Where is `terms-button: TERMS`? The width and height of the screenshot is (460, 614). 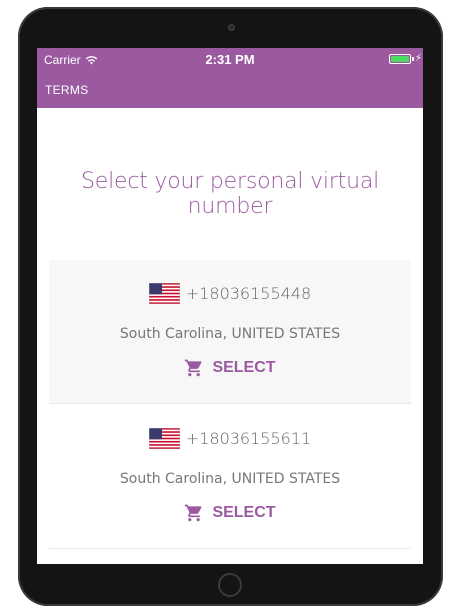 terms-button: TERMS is located at coordinates (67, 90).